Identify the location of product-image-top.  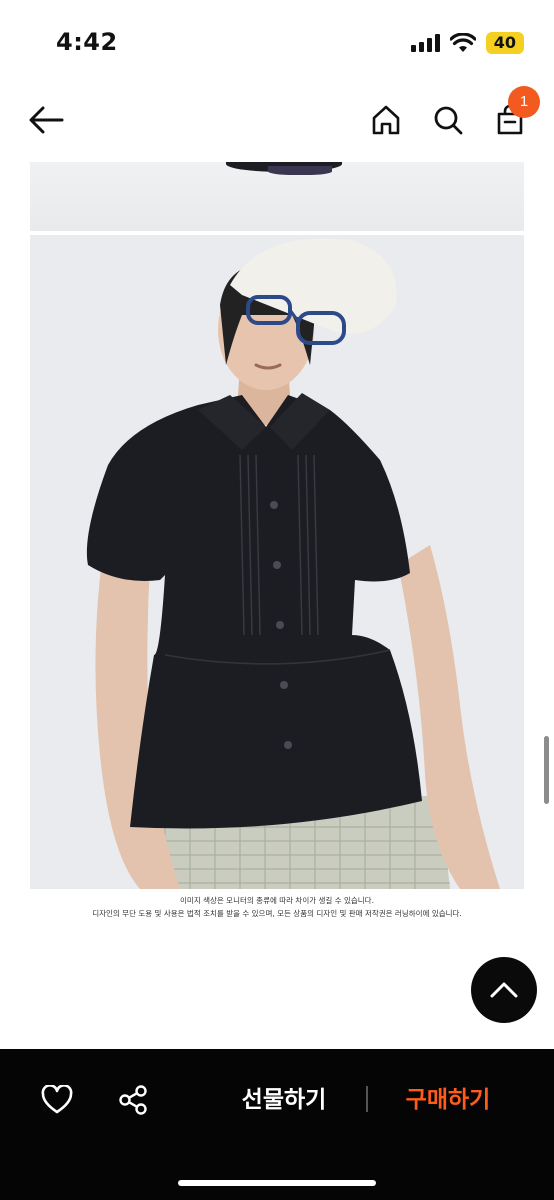
(277, 196).